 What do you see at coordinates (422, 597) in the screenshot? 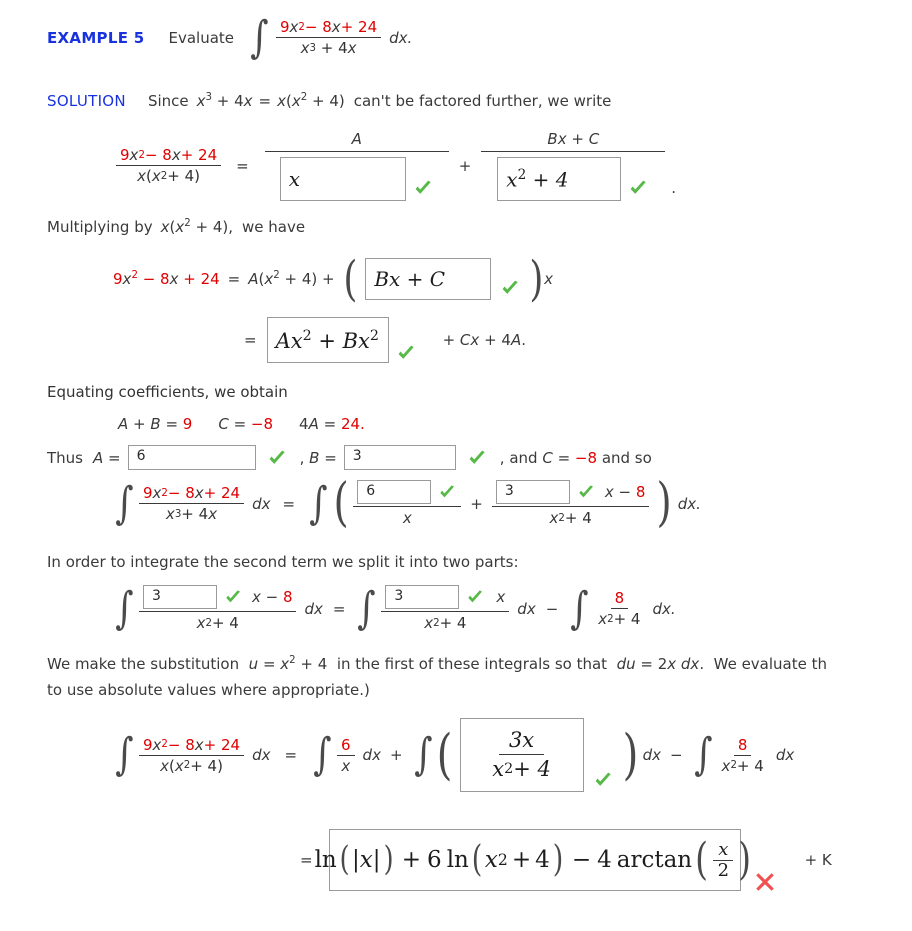
I see `answer-input-split2-b: 3` at bounding box center [422, 597].